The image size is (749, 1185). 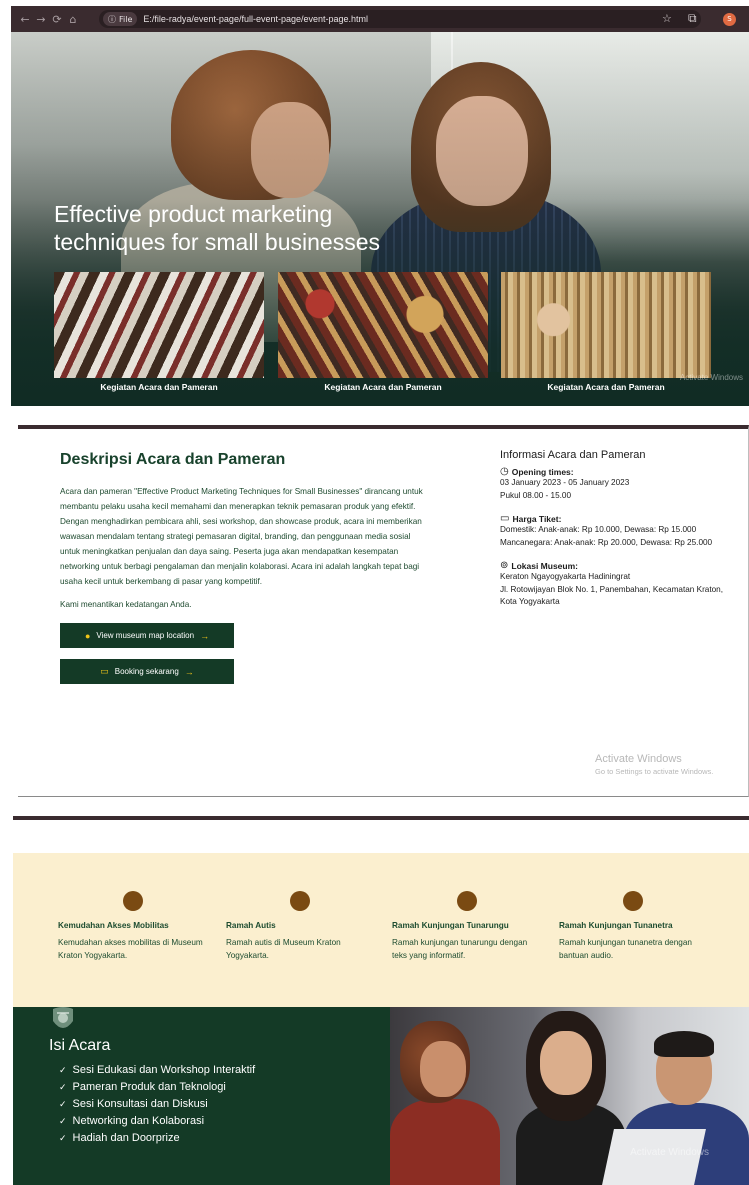 I want to click on location-line-1: Keraton Ngayogyakarta Hadiningrat, so click(x=565, y=576).